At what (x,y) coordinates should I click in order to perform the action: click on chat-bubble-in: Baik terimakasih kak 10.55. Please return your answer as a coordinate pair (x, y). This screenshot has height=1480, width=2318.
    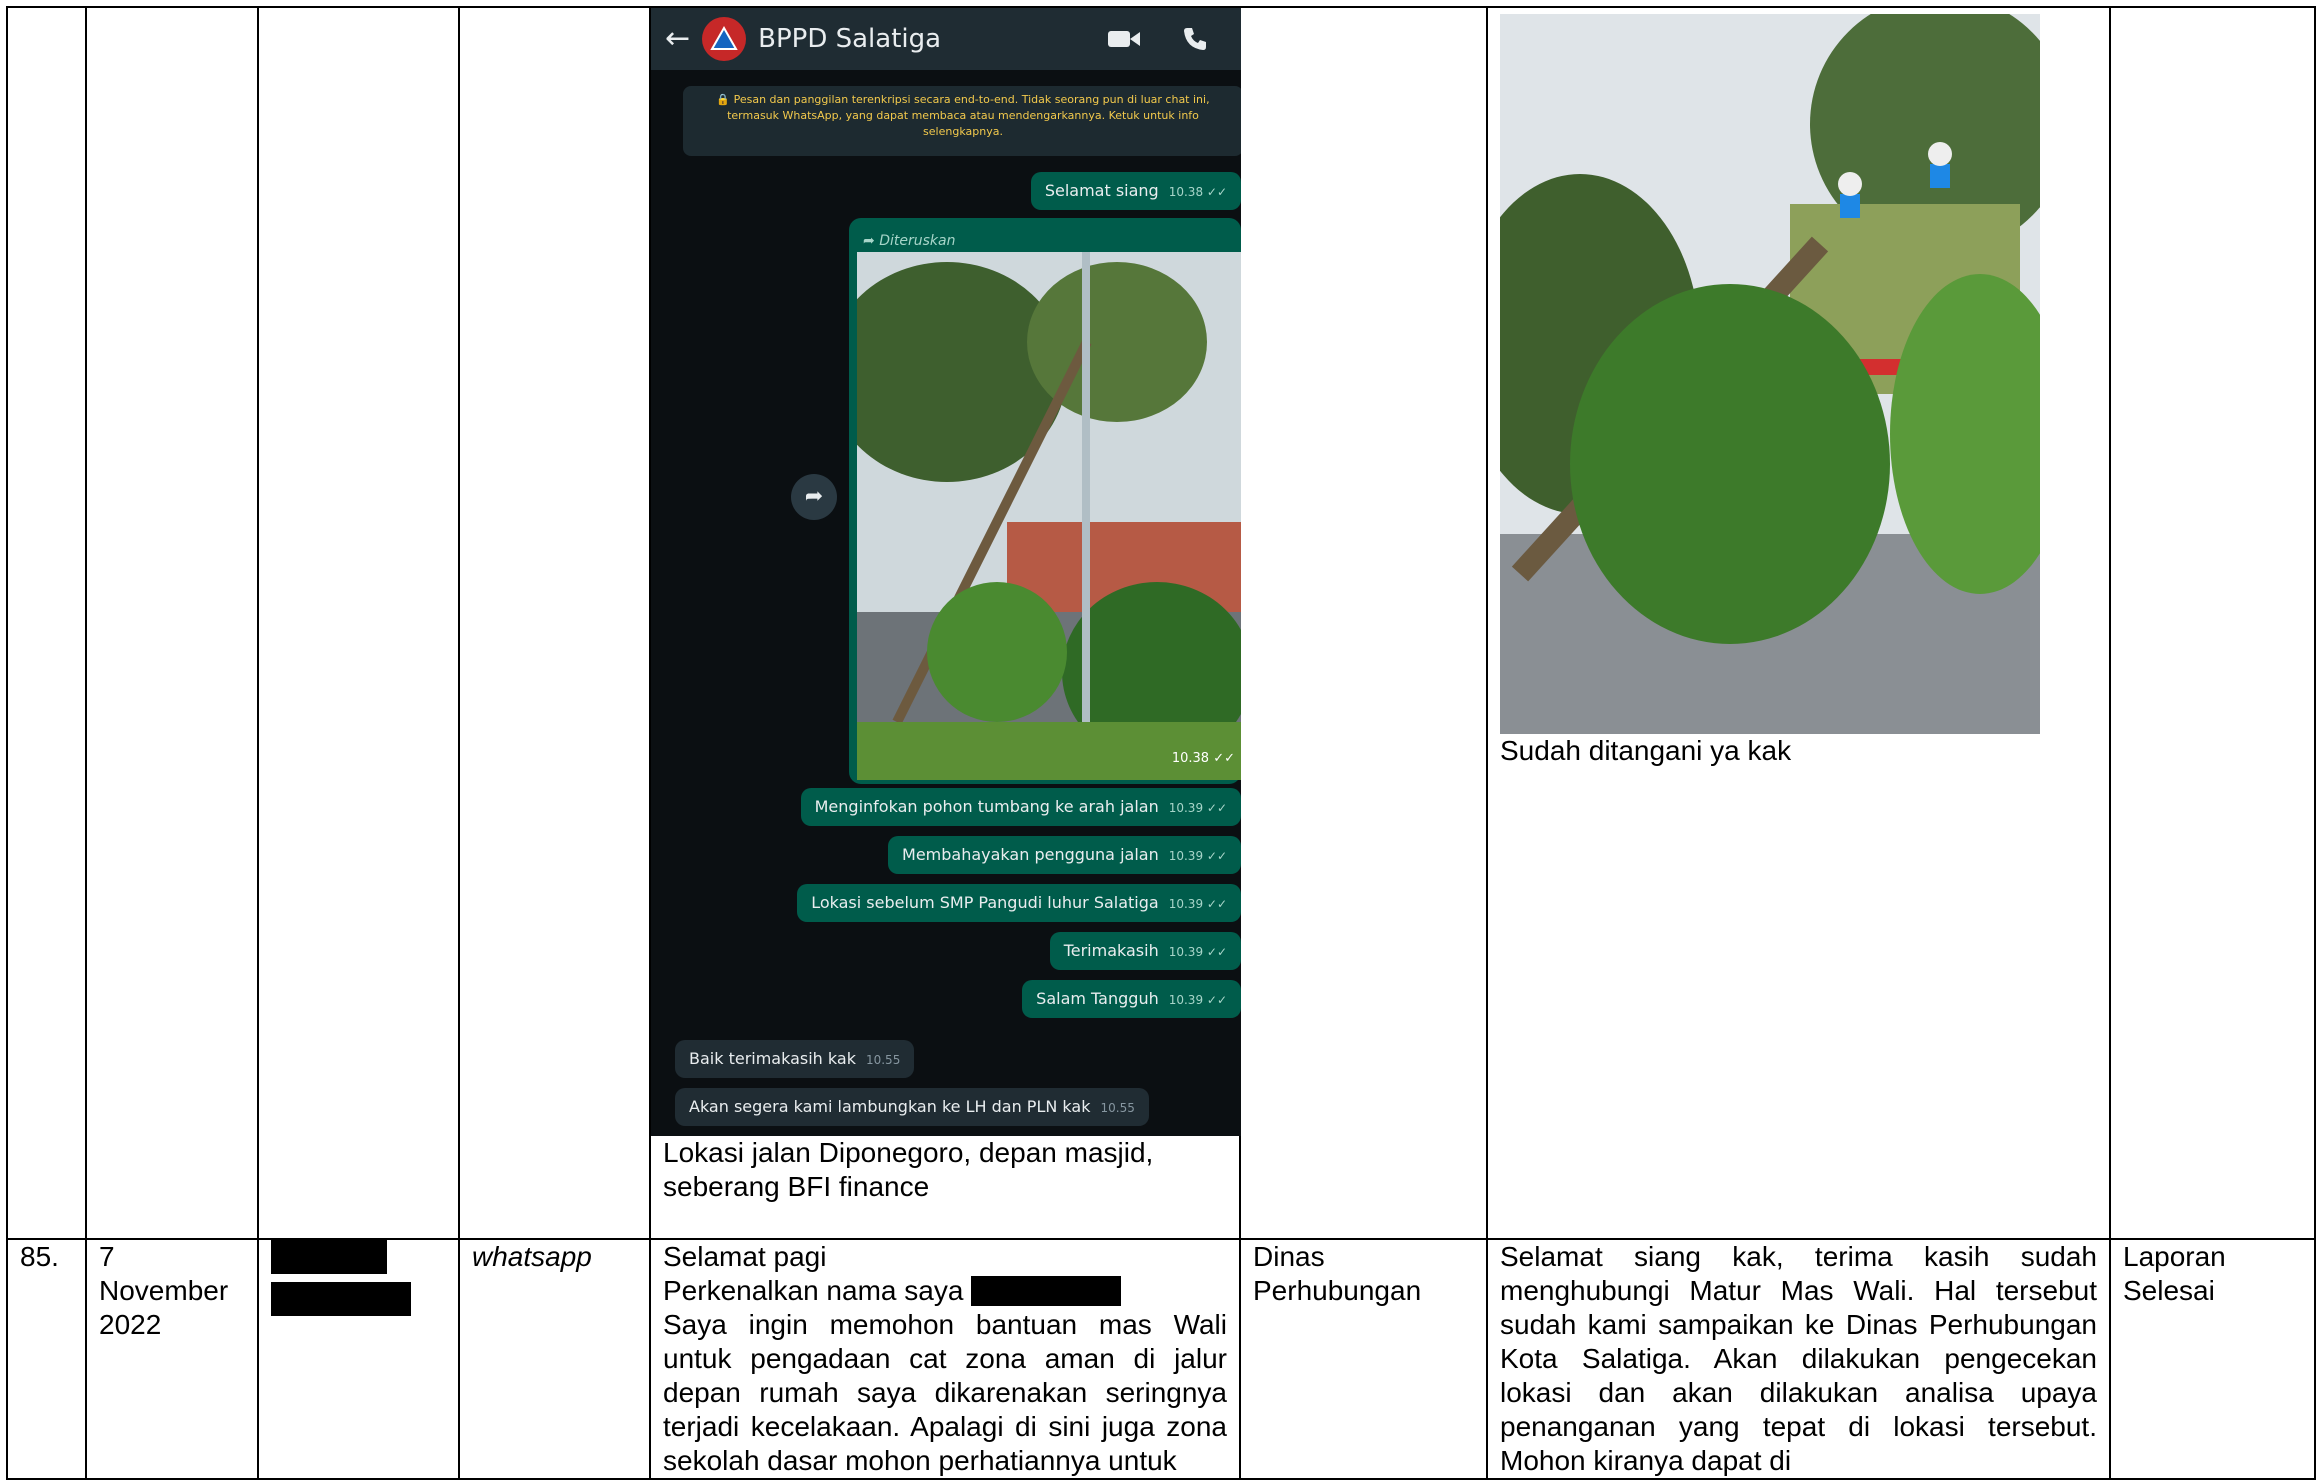
    Looking at the image, I should click on (795, 1059).